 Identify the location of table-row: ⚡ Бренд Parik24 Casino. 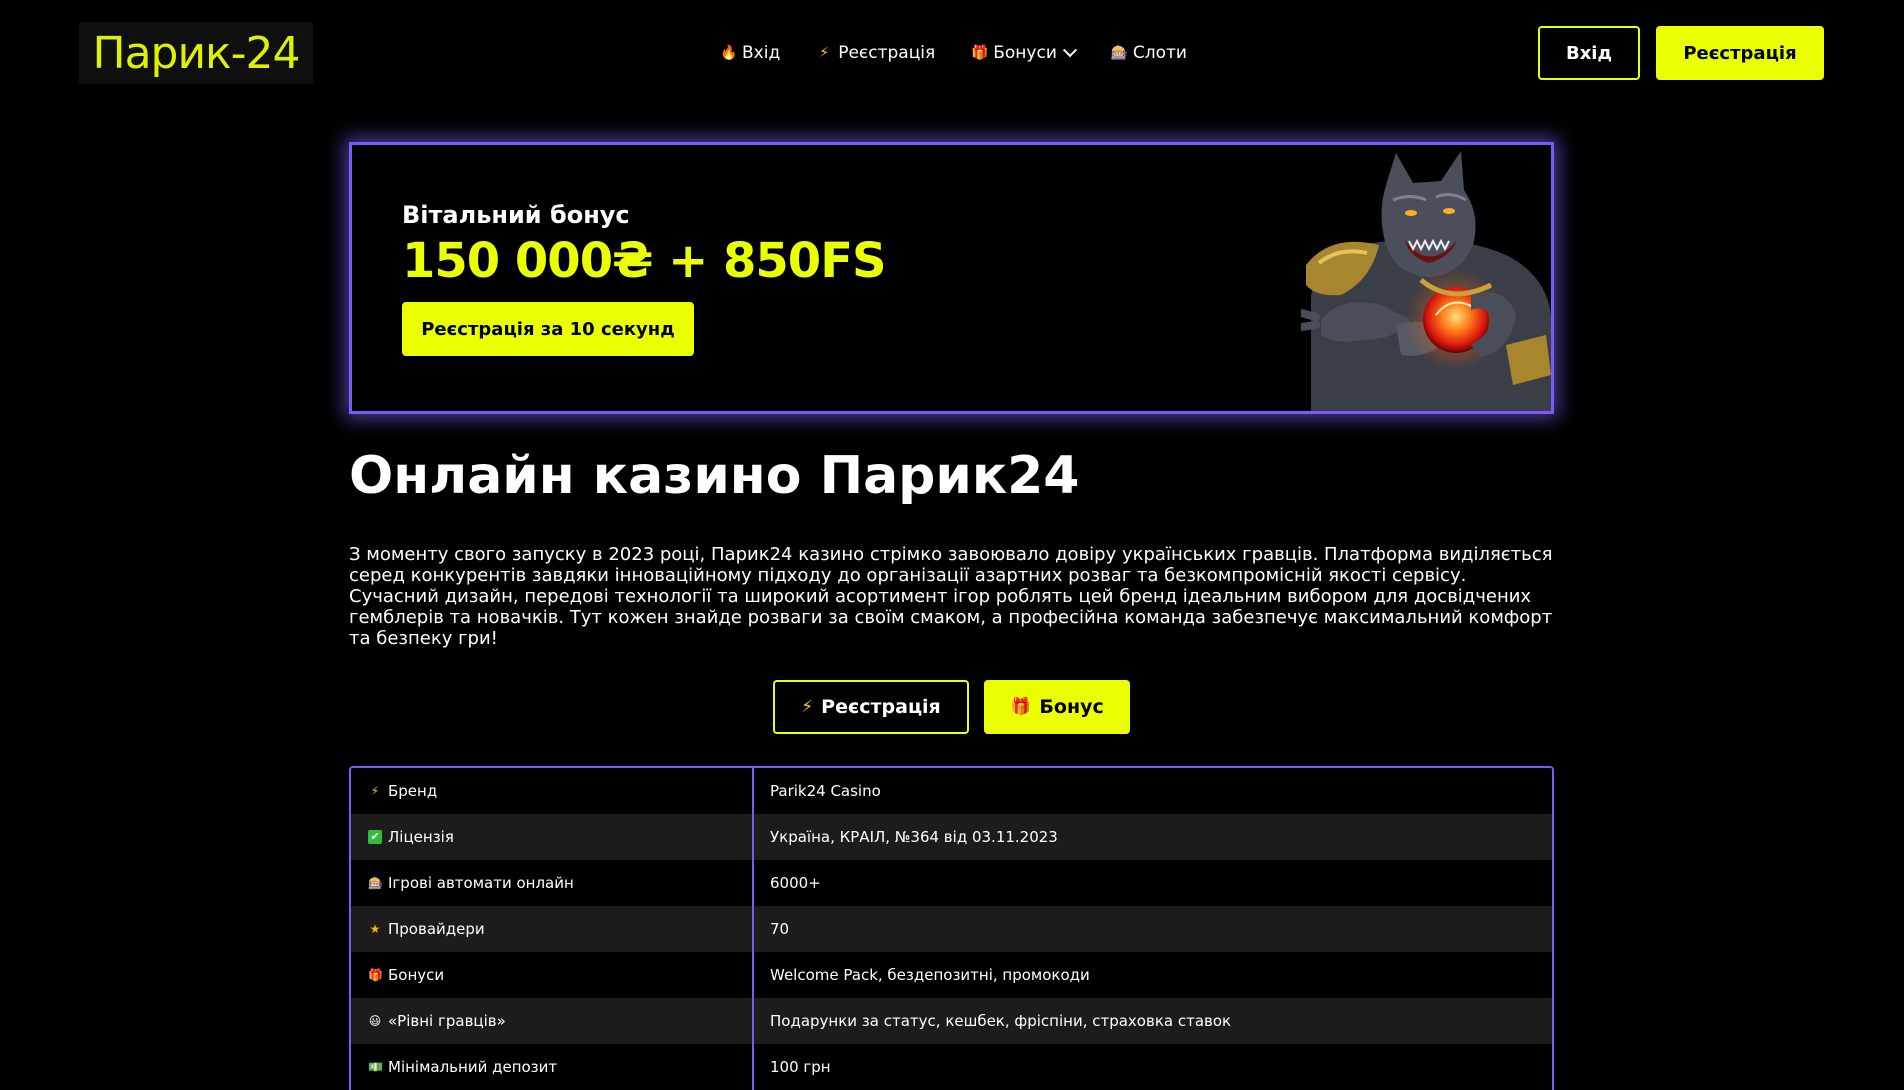
(951, 791).